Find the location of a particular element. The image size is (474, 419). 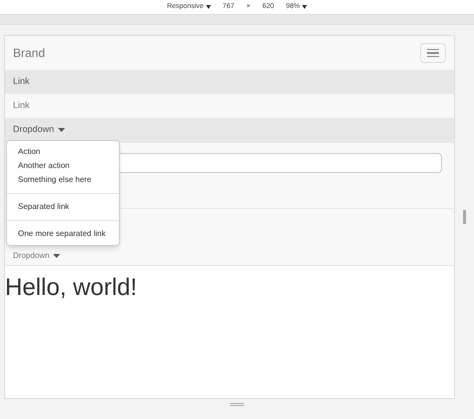

menu-item: Something else here is located at coordinates (63, 180).